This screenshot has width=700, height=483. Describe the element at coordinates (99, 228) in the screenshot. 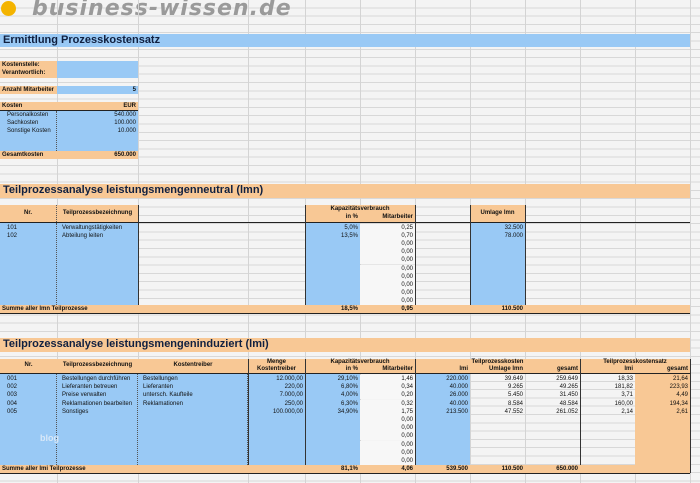

I see `lmn-row-bez: Verwaltungstätigkeiten` at that location.